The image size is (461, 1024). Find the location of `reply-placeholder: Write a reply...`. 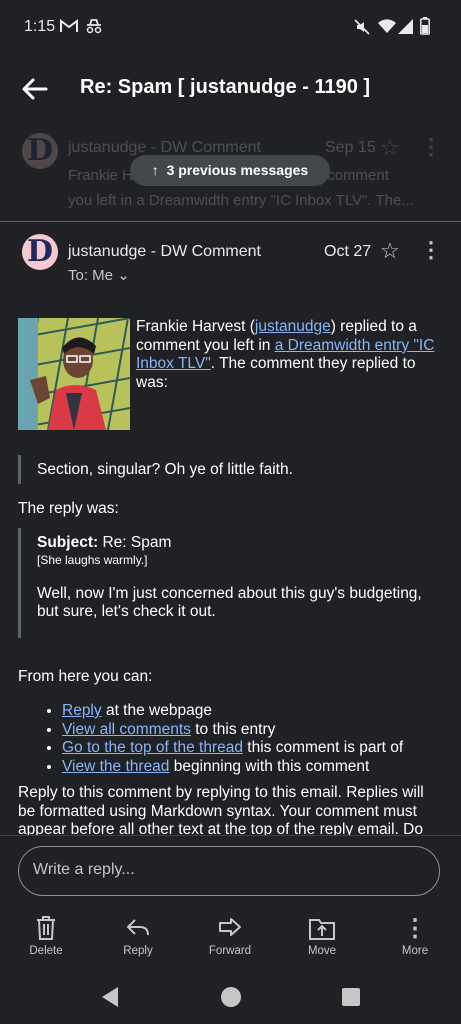

reply-placeholder: Write a reply... is located at coordinates (84, 869).